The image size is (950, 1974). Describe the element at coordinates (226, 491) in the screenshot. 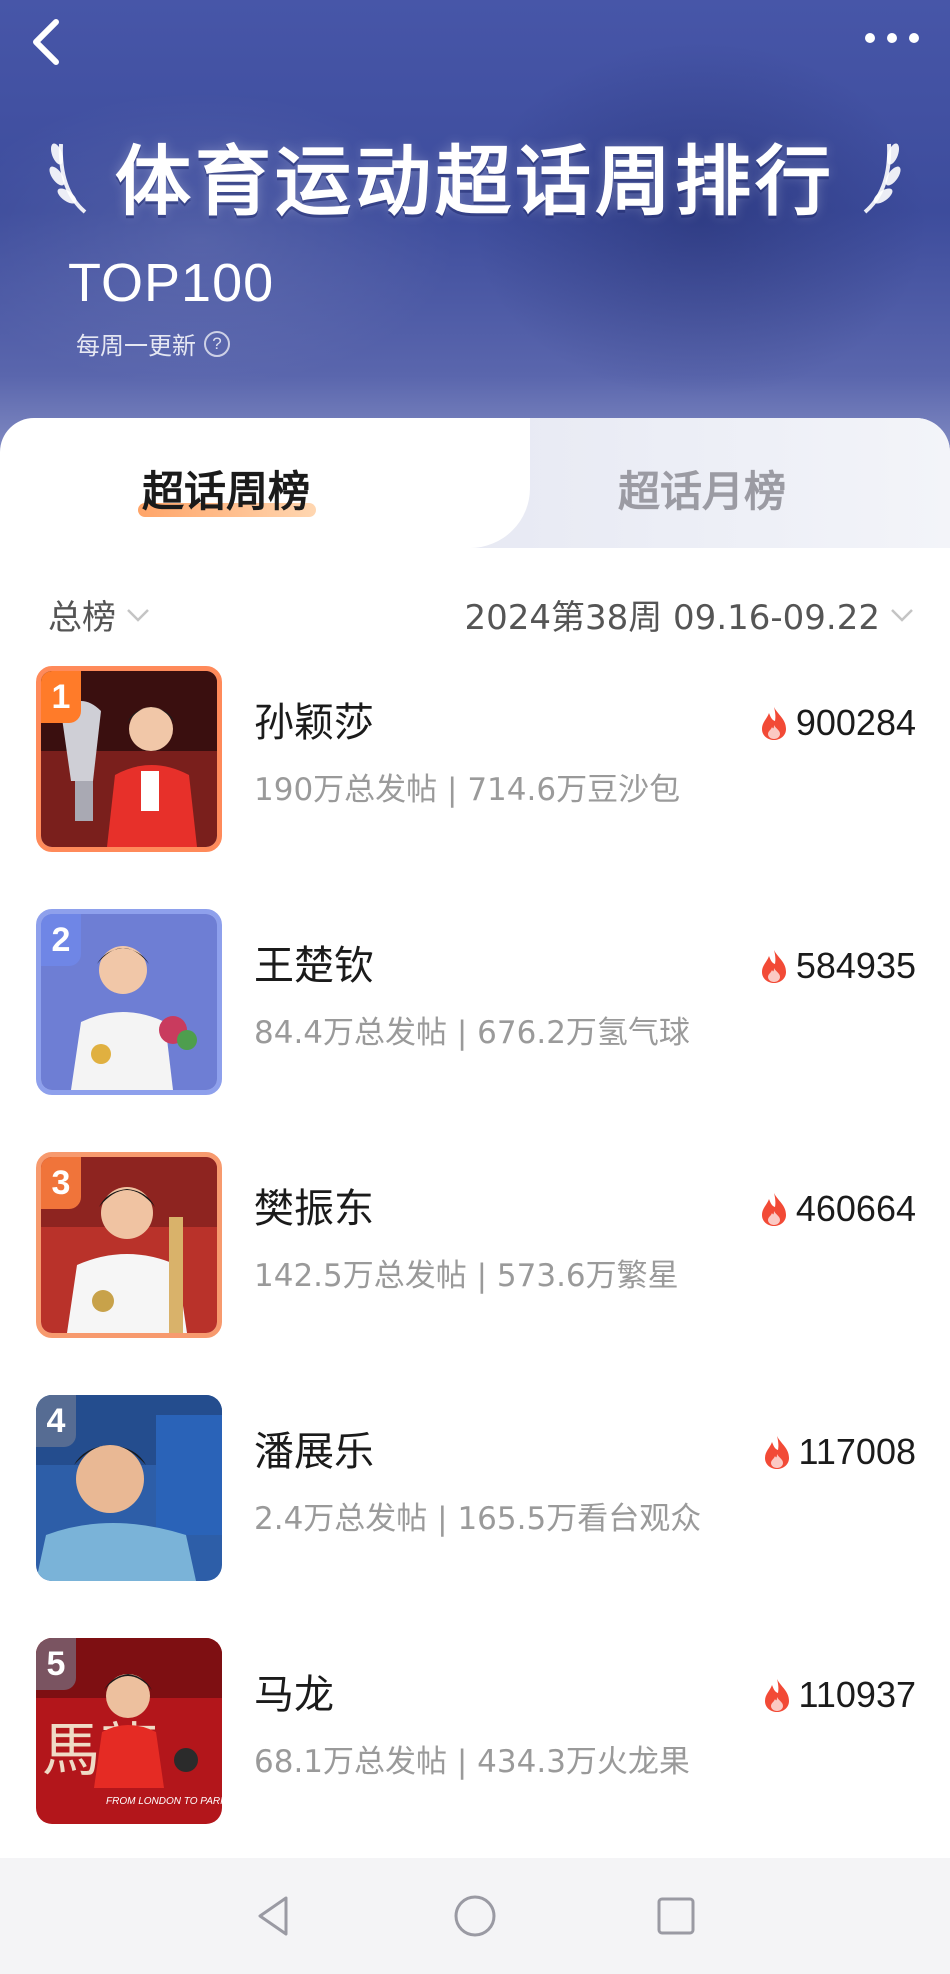

I see `tab-weekly-label: 超话周榜` at that location.